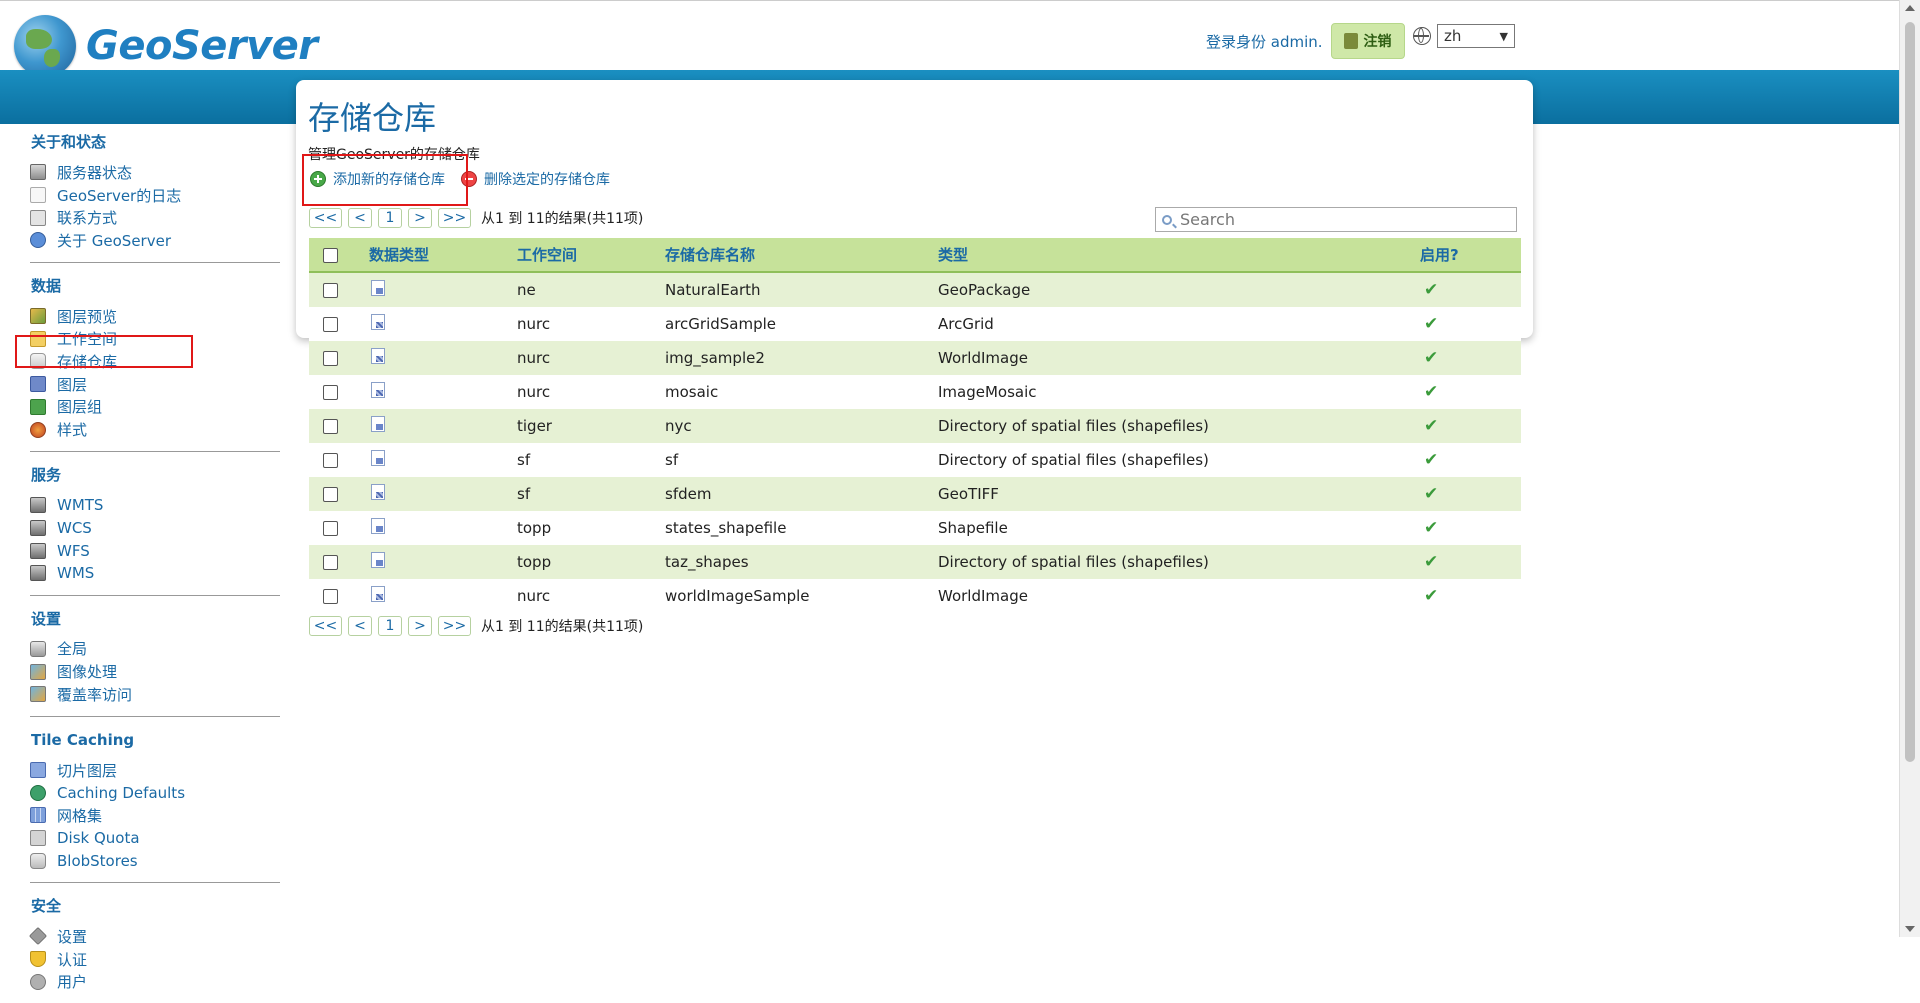 Image resolution: width=1920 pixels, height=1003 pixels. Describe the element at coordinates (155, 550) in the screenshot. I see `sidebar-item: WFS` at that location.